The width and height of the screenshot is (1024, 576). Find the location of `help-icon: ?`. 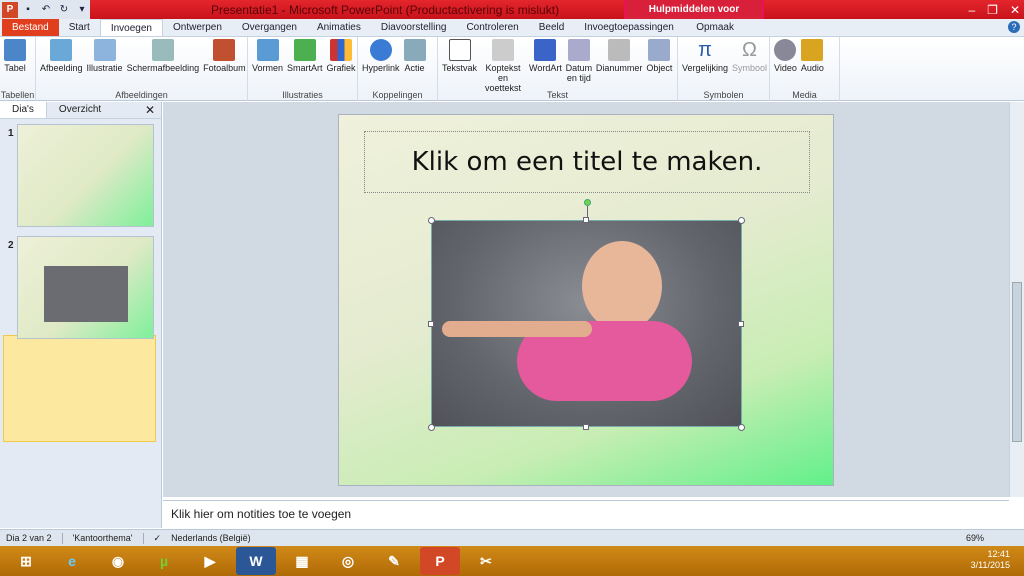

help-icon: ? is located at coordinates (1014, 27).